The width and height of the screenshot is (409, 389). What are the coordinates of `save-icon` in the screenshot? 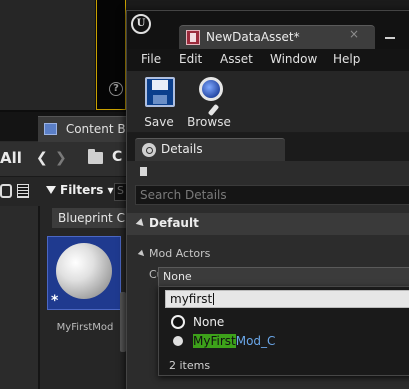 It's located at (160, 92).